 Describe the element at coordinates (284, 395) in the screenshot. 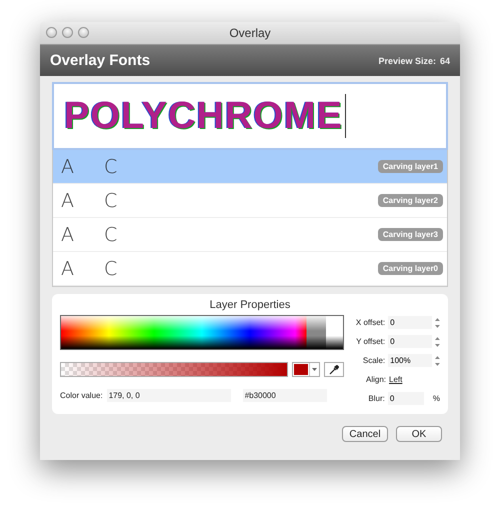

I see `hex-field: #b30000` at that location.